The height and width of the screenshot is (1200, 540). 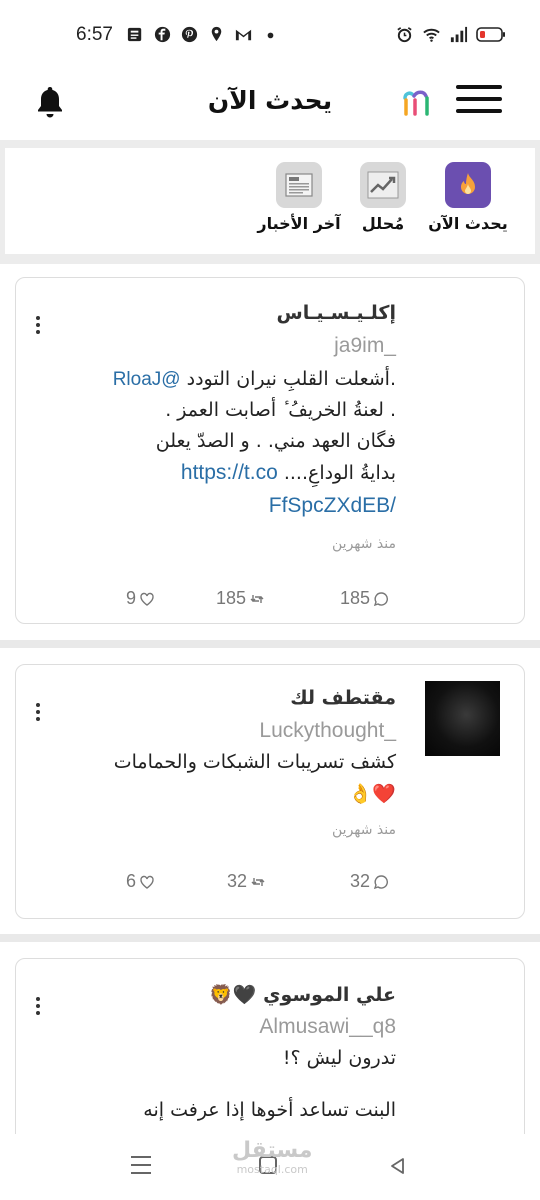 I want to click on category-label: آخر الأخبار, so click(x=299, y=223).